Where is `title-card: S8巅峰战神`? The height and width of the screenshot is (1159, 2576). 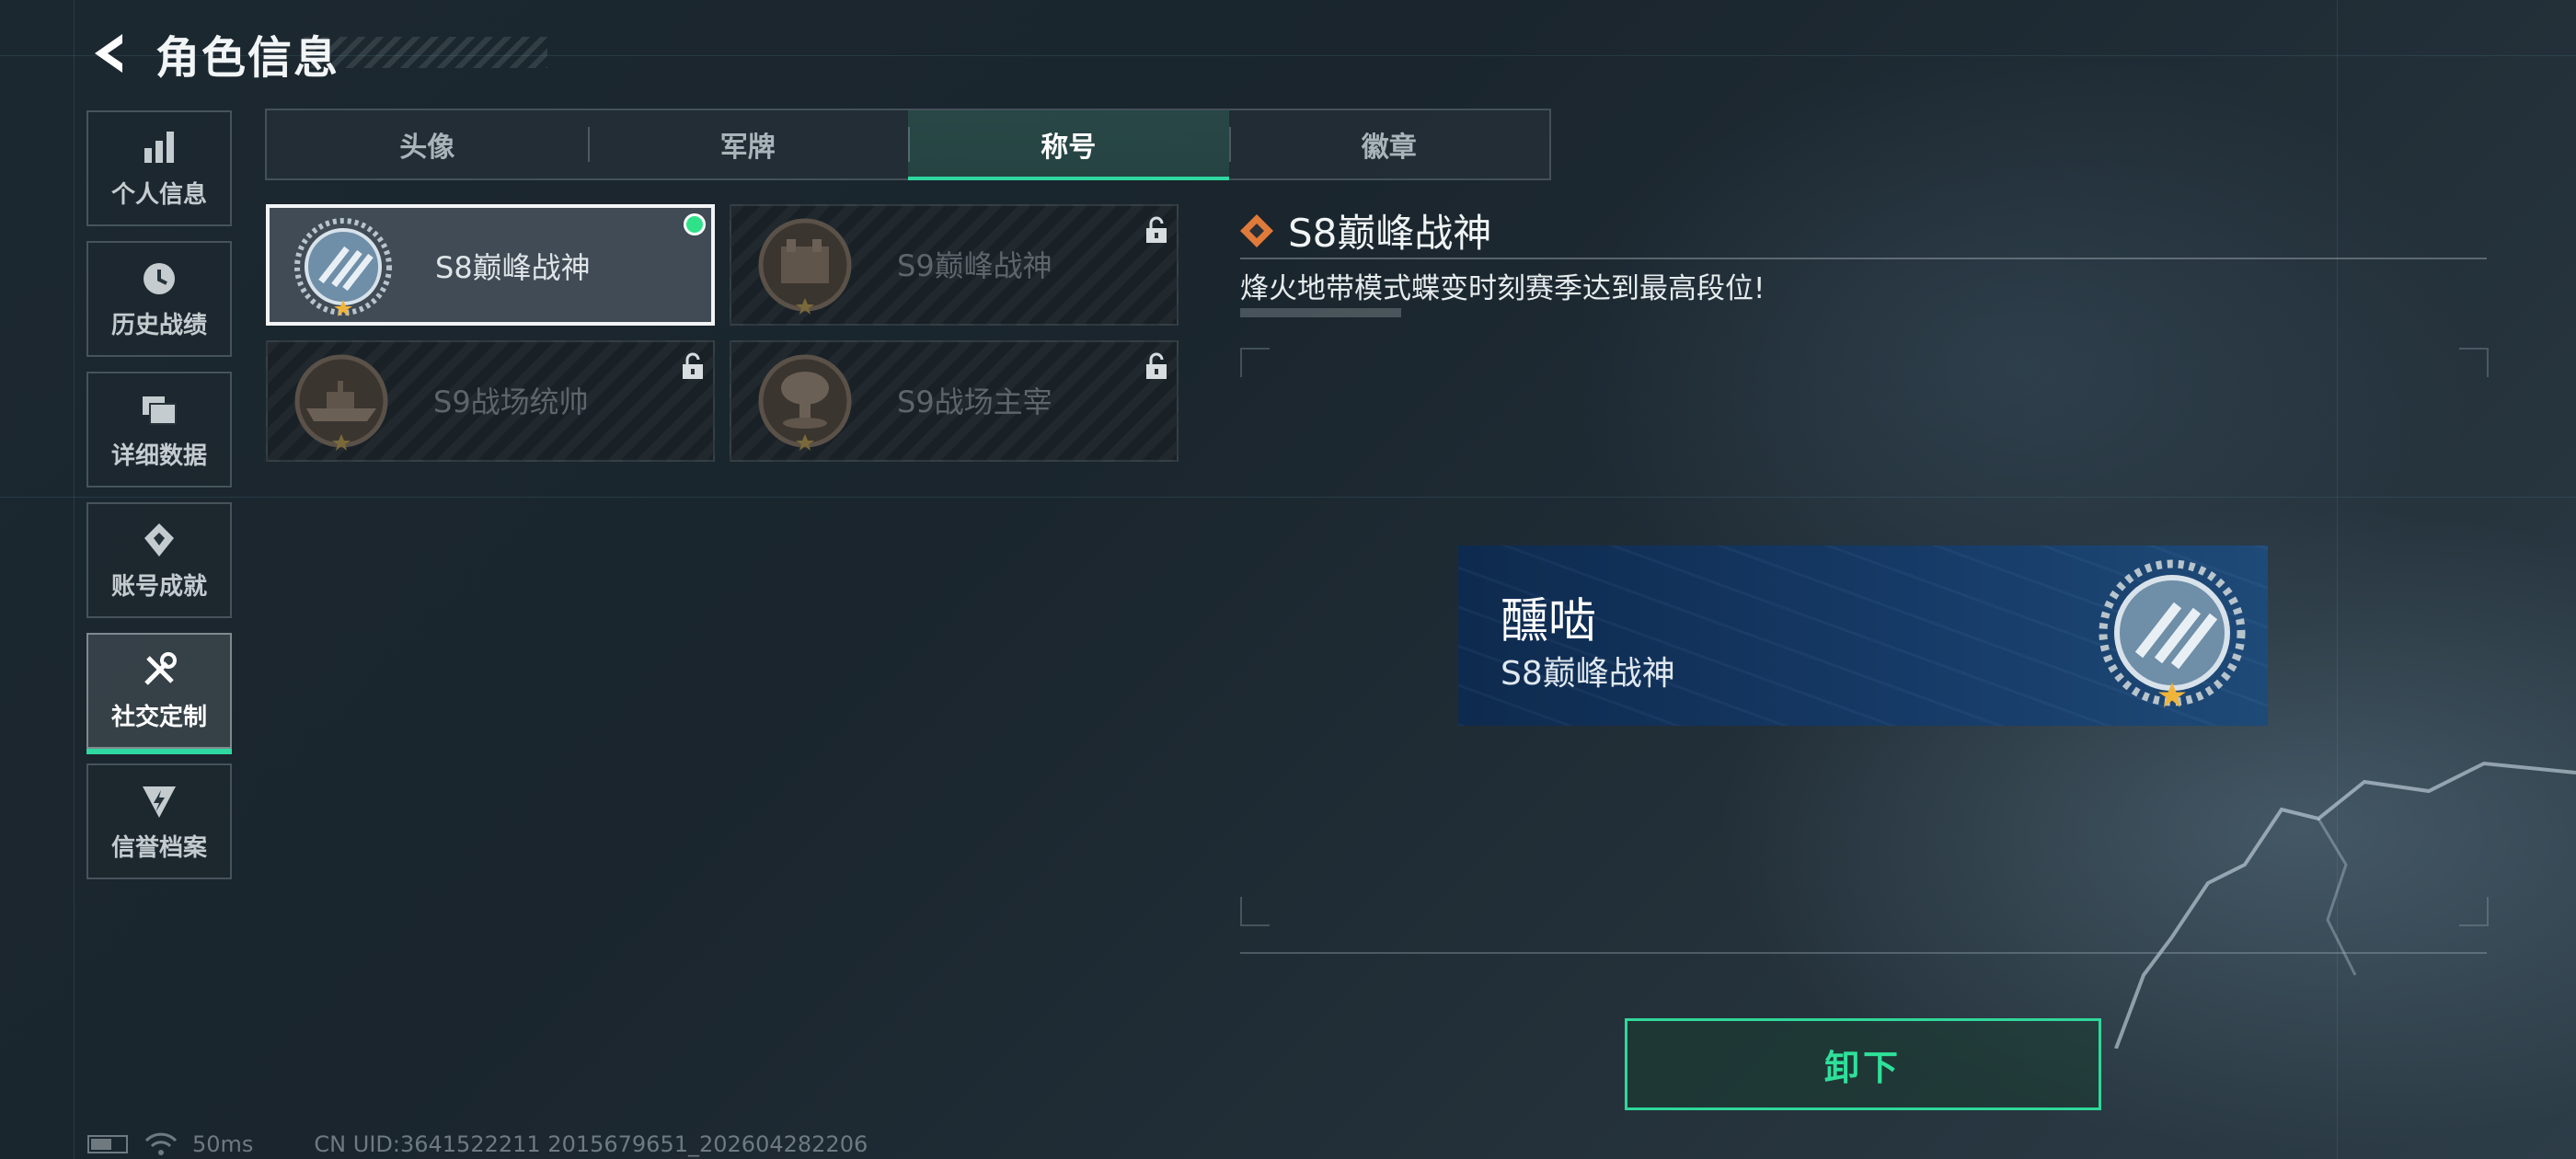
title-card: S8巅峰战神 is located at coordinates (491, 265).